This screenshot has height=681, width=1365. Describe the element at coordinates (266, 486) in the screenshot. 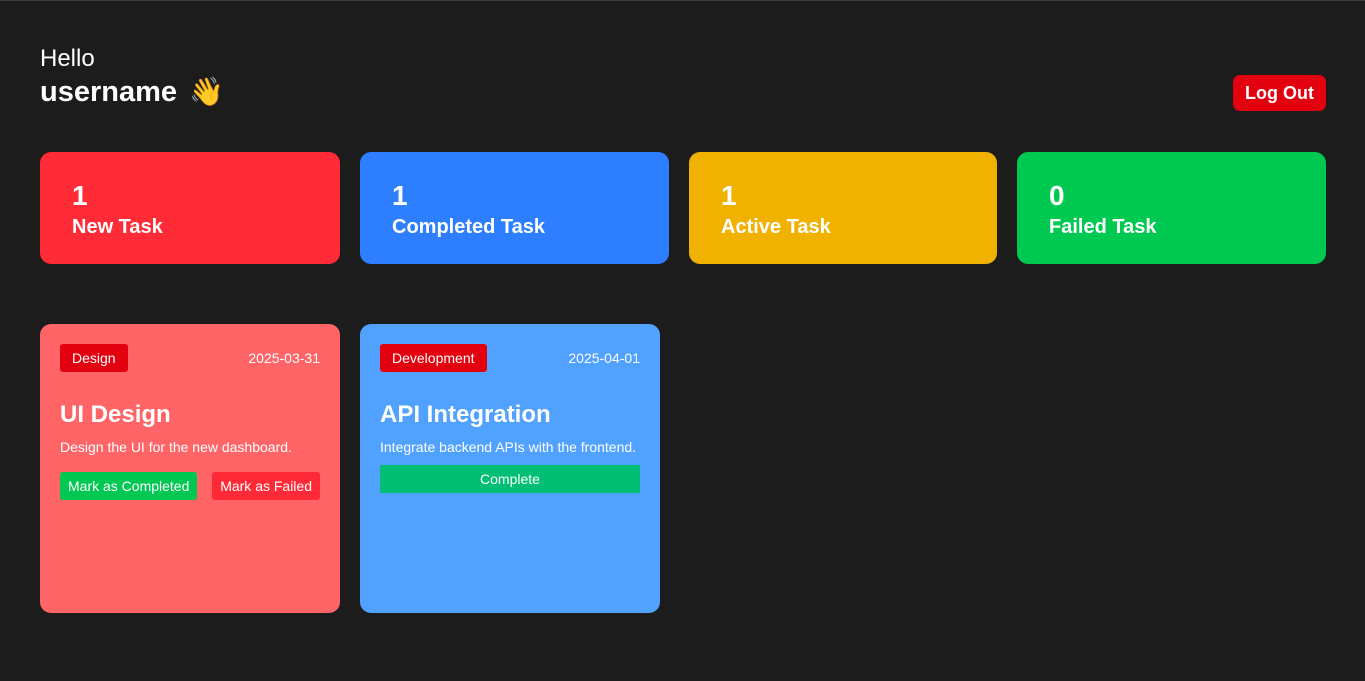

I see `mark-failed-button: Mark as Failed` at that location.